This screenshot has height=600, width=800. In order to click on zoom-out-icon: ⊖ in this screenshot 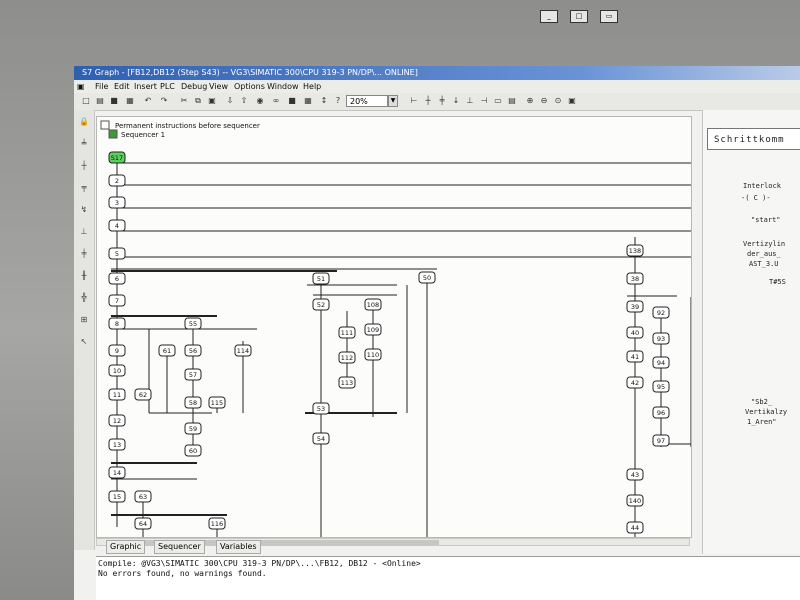, I will do `click(544, 101)`.